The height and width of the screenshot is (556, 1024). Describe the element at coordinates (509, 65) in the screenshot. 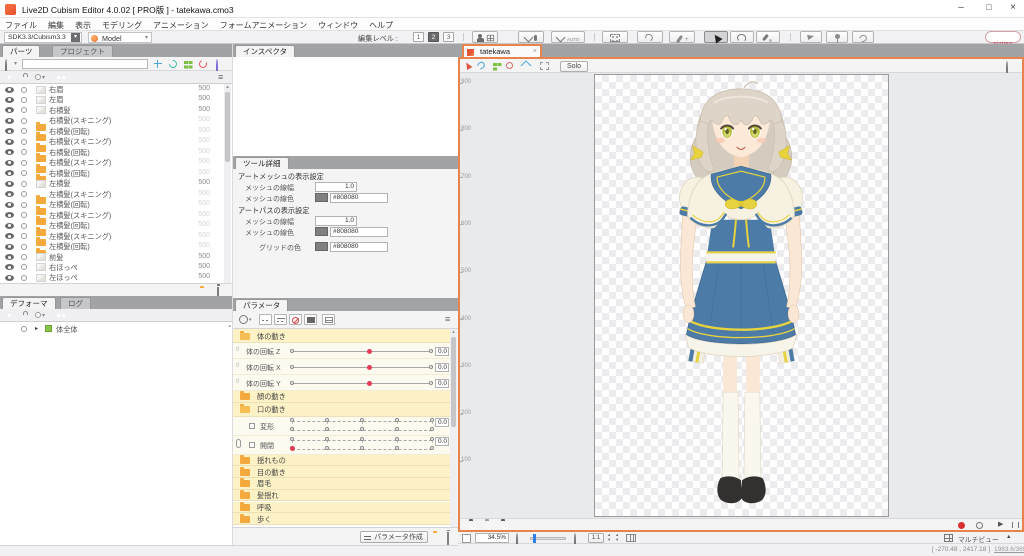

I see `no-highlight-icon` at that location.